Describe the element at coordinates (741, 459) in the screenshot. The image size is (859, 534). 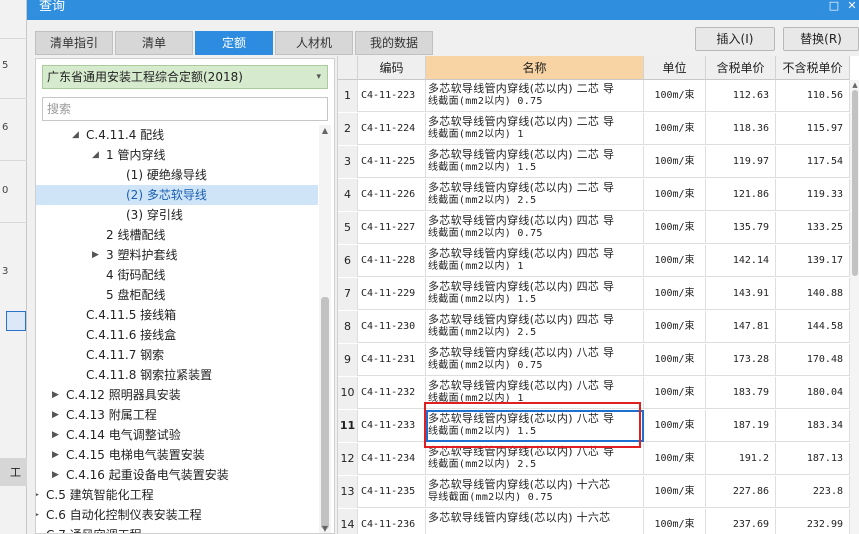
I see `price-with-tax-cell: 191.2` at that location.